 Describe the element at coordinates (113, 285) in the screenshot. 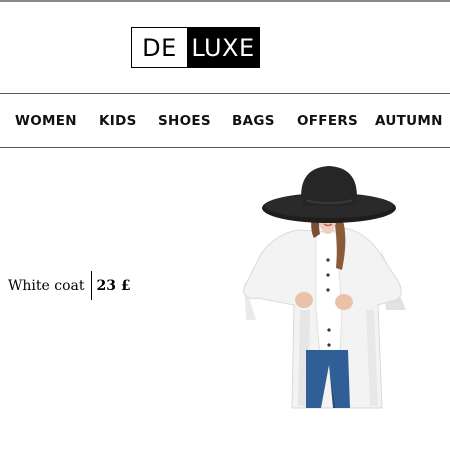

I see `product-price: 23 £` at that location.